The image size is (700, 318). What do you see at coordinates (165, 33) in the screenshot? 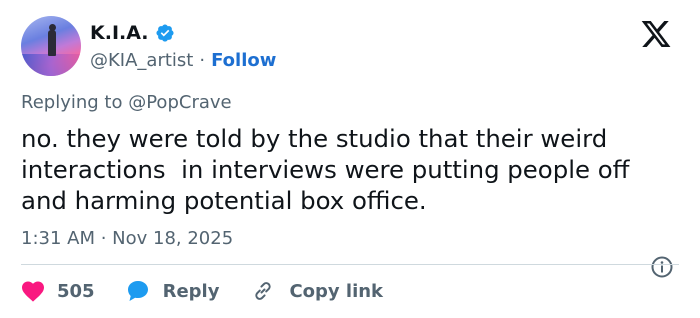
I see `verified-badge-icon` at bounding box center [165, 33].